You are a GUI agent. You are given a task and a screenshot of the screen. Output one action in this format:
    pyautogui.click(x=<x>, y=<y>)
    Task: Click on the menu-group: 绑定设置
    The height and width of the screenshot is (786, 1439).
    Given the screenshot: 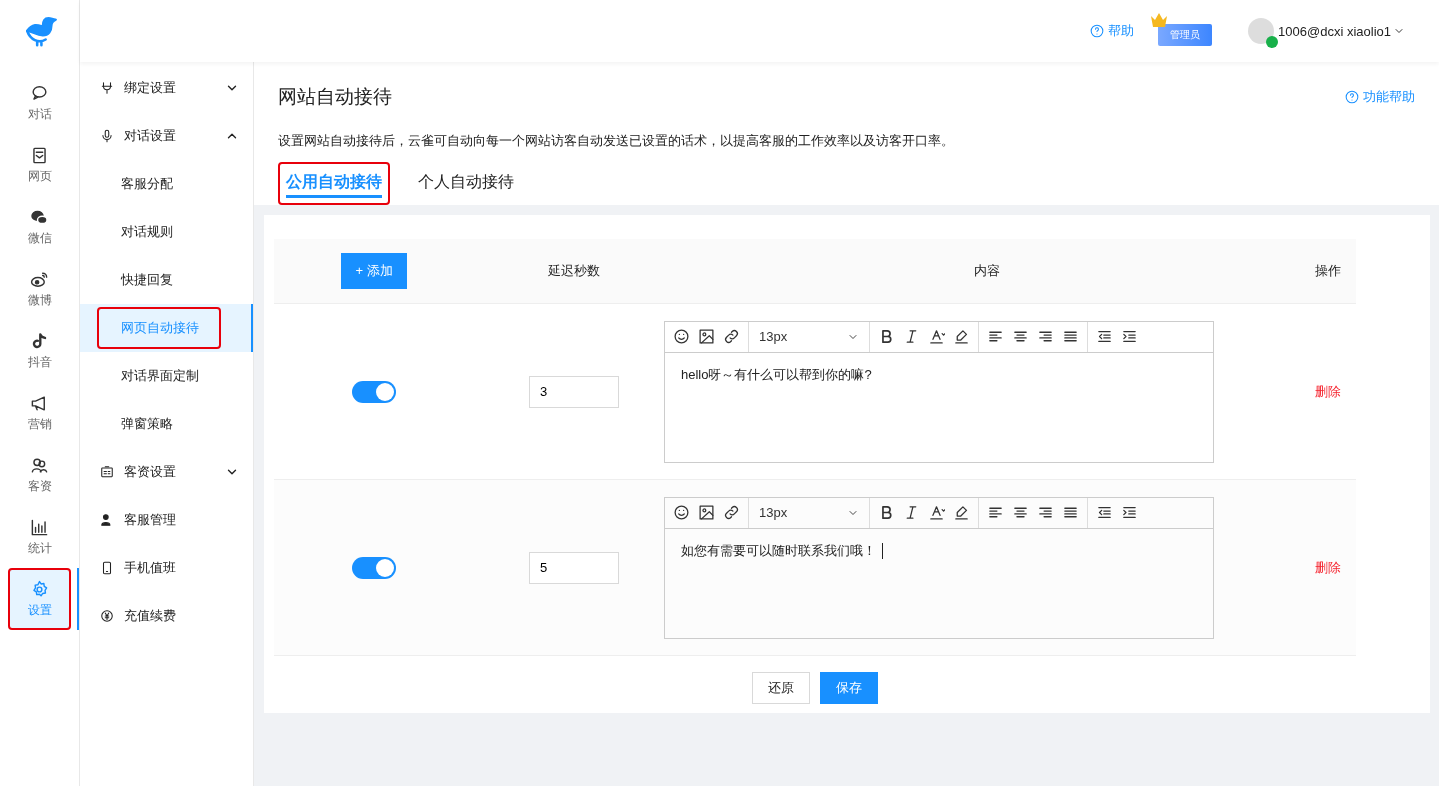 What is the action you would take?
    pyautogui.click(x=166, y=88)
    